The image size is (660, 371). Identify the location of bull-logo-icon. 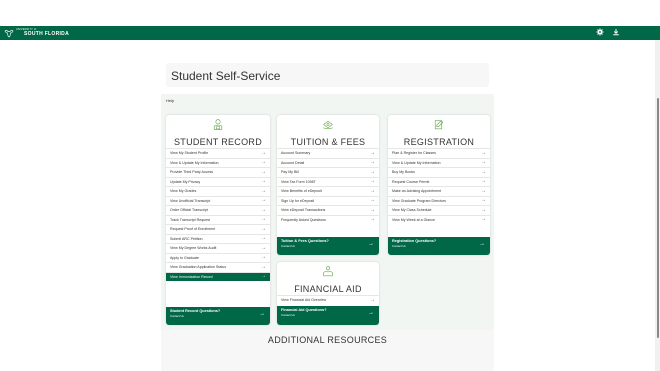
(9, 33).